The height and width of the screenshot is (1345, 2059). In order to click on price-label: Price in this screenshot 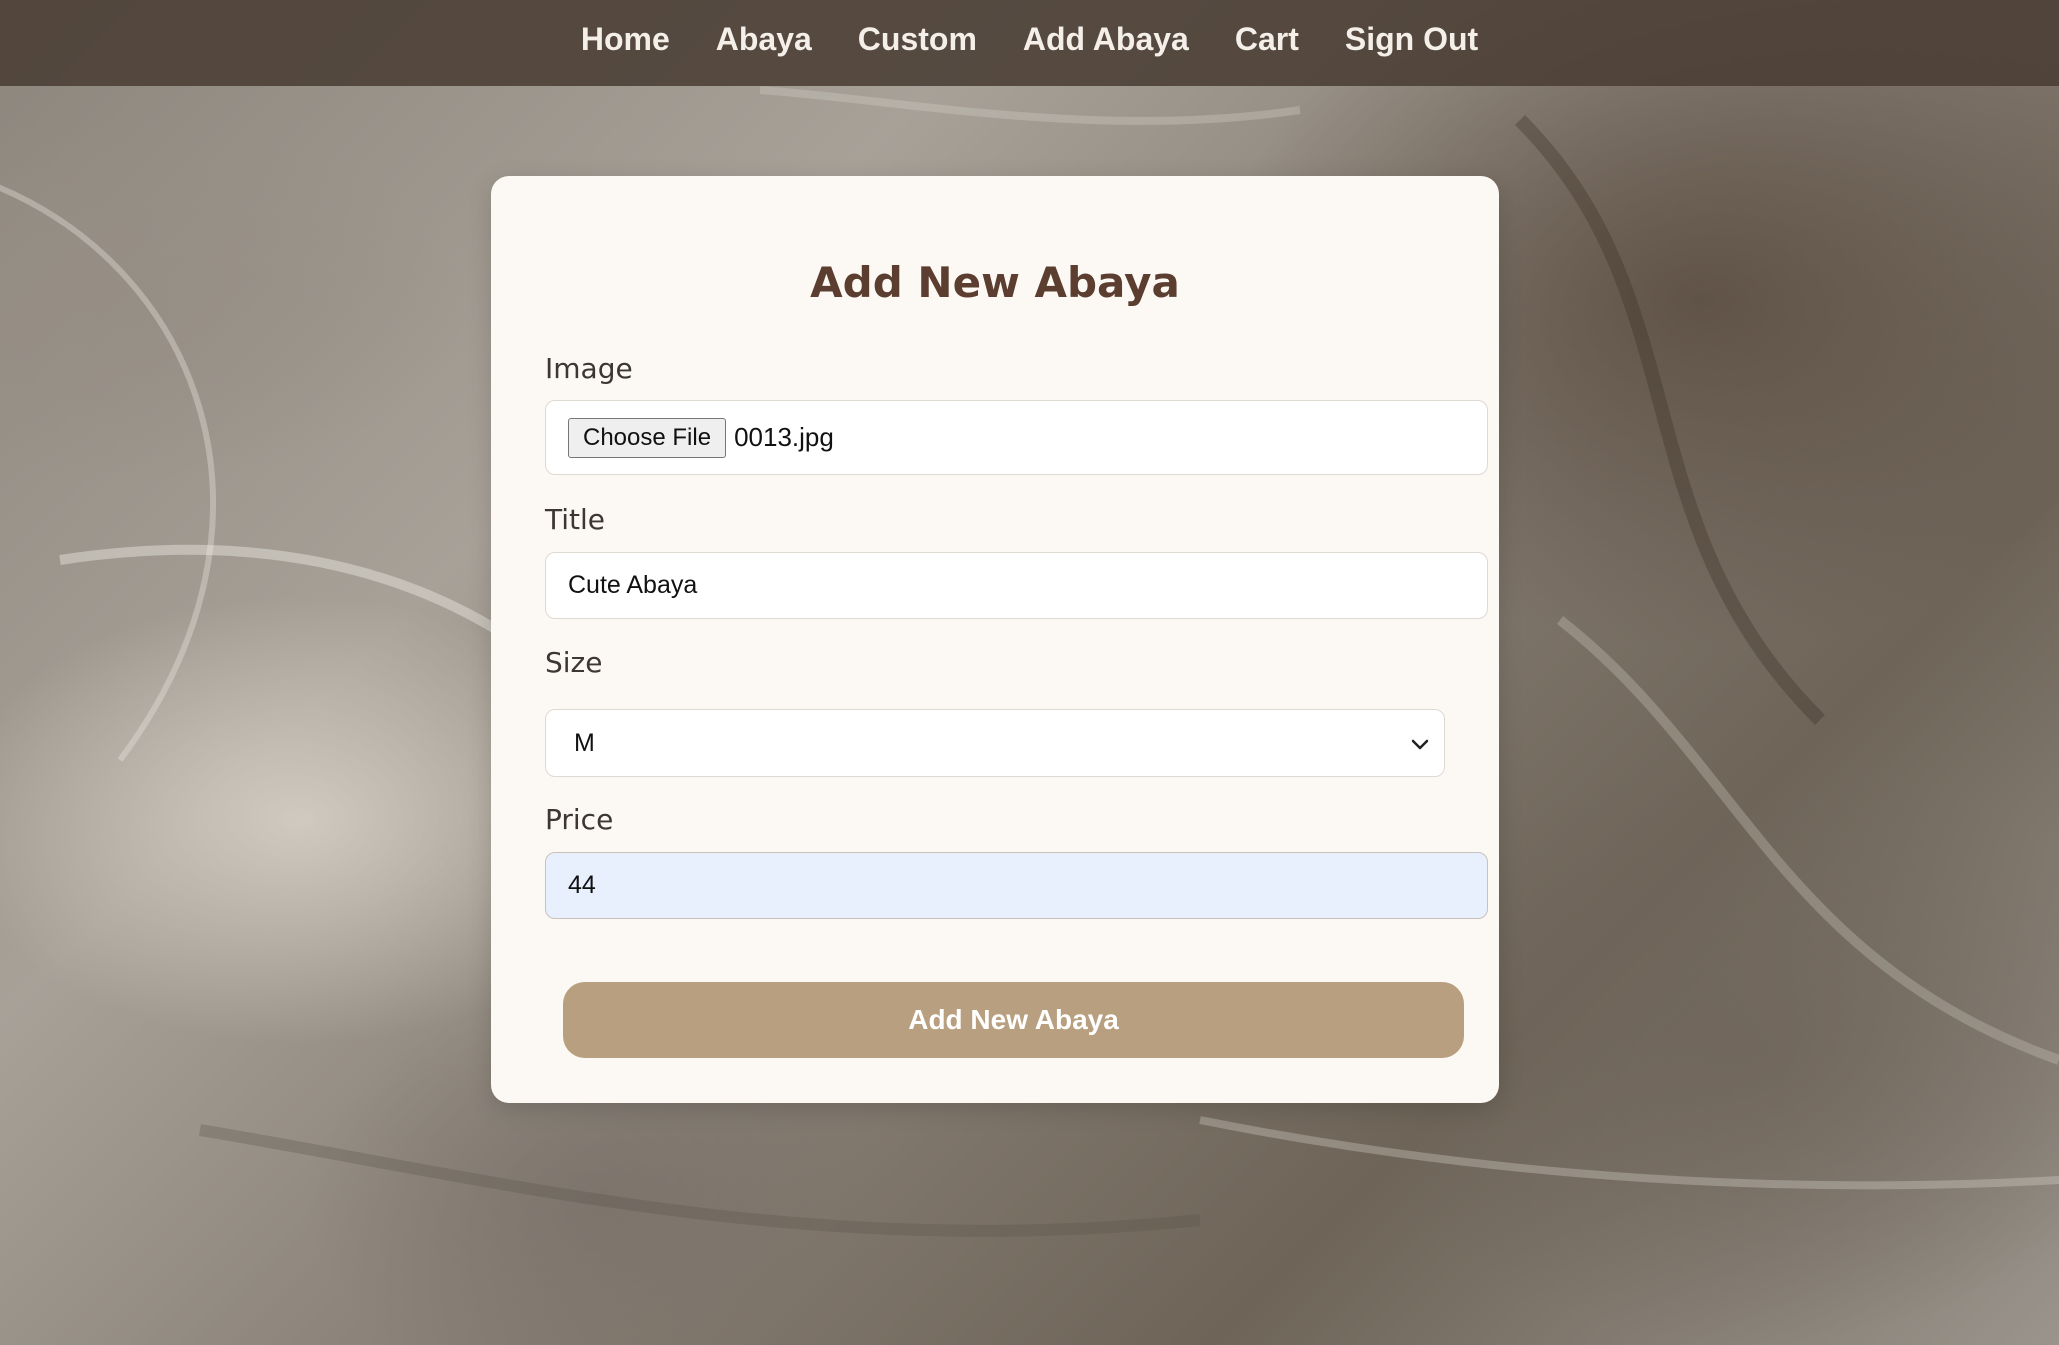, I will do `click(579, 819)`.